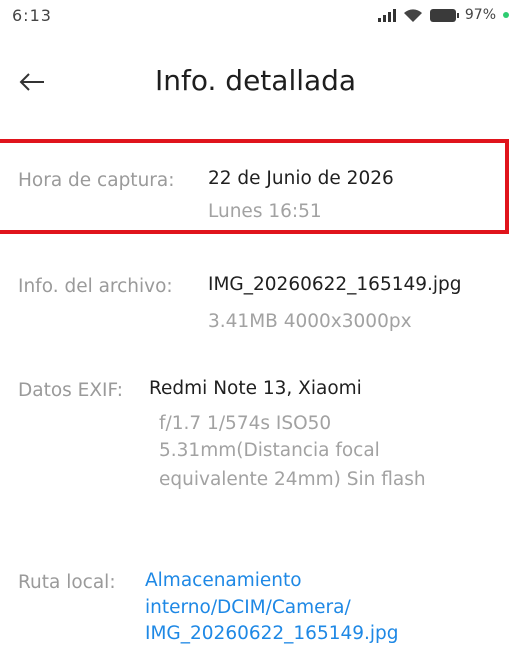 The width and height of the screenshot is (517, 650). Describe the element at coordinates (272, 634) in the screenshot. I see `local-path-link-line-3: IMG_20260622_165149.jpg` at that location.